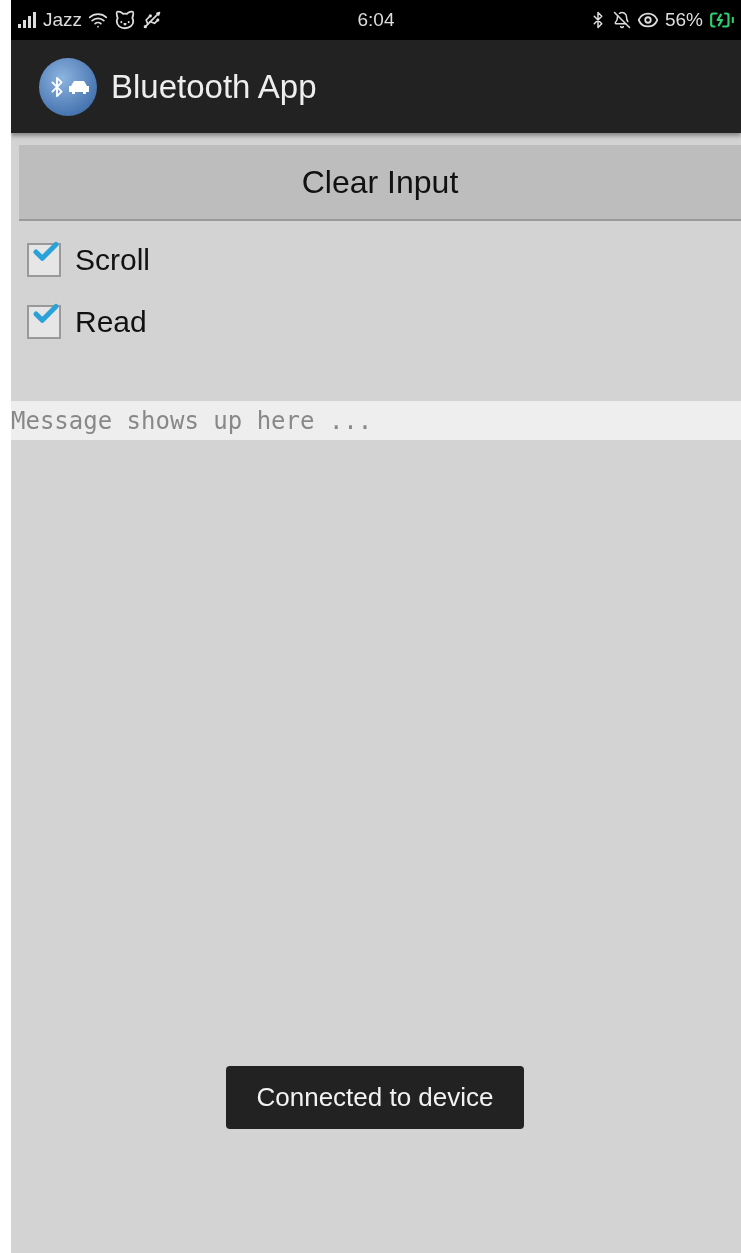 The width and height of the screenshot is (741, 1253). I want to click on clear-input-button: Clear Input, so click(380, 183).